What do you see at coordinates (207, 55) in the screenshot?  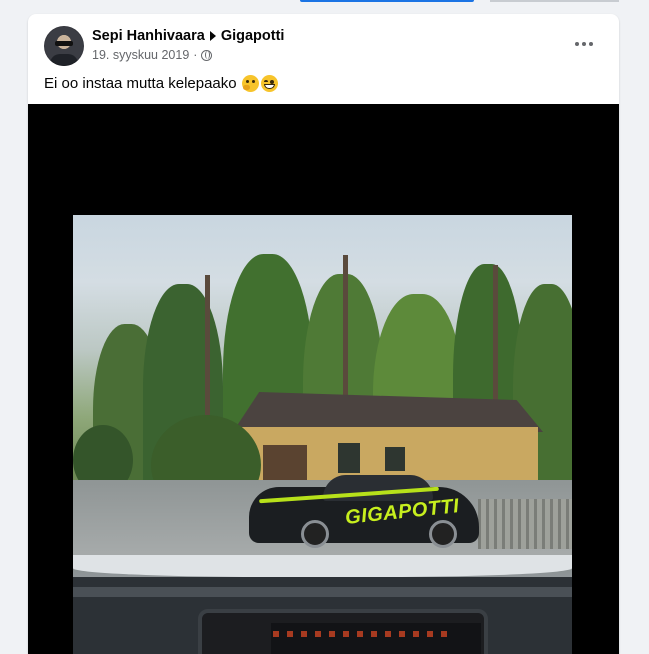 I see `globe-icon` at bounding box center [207, 55].